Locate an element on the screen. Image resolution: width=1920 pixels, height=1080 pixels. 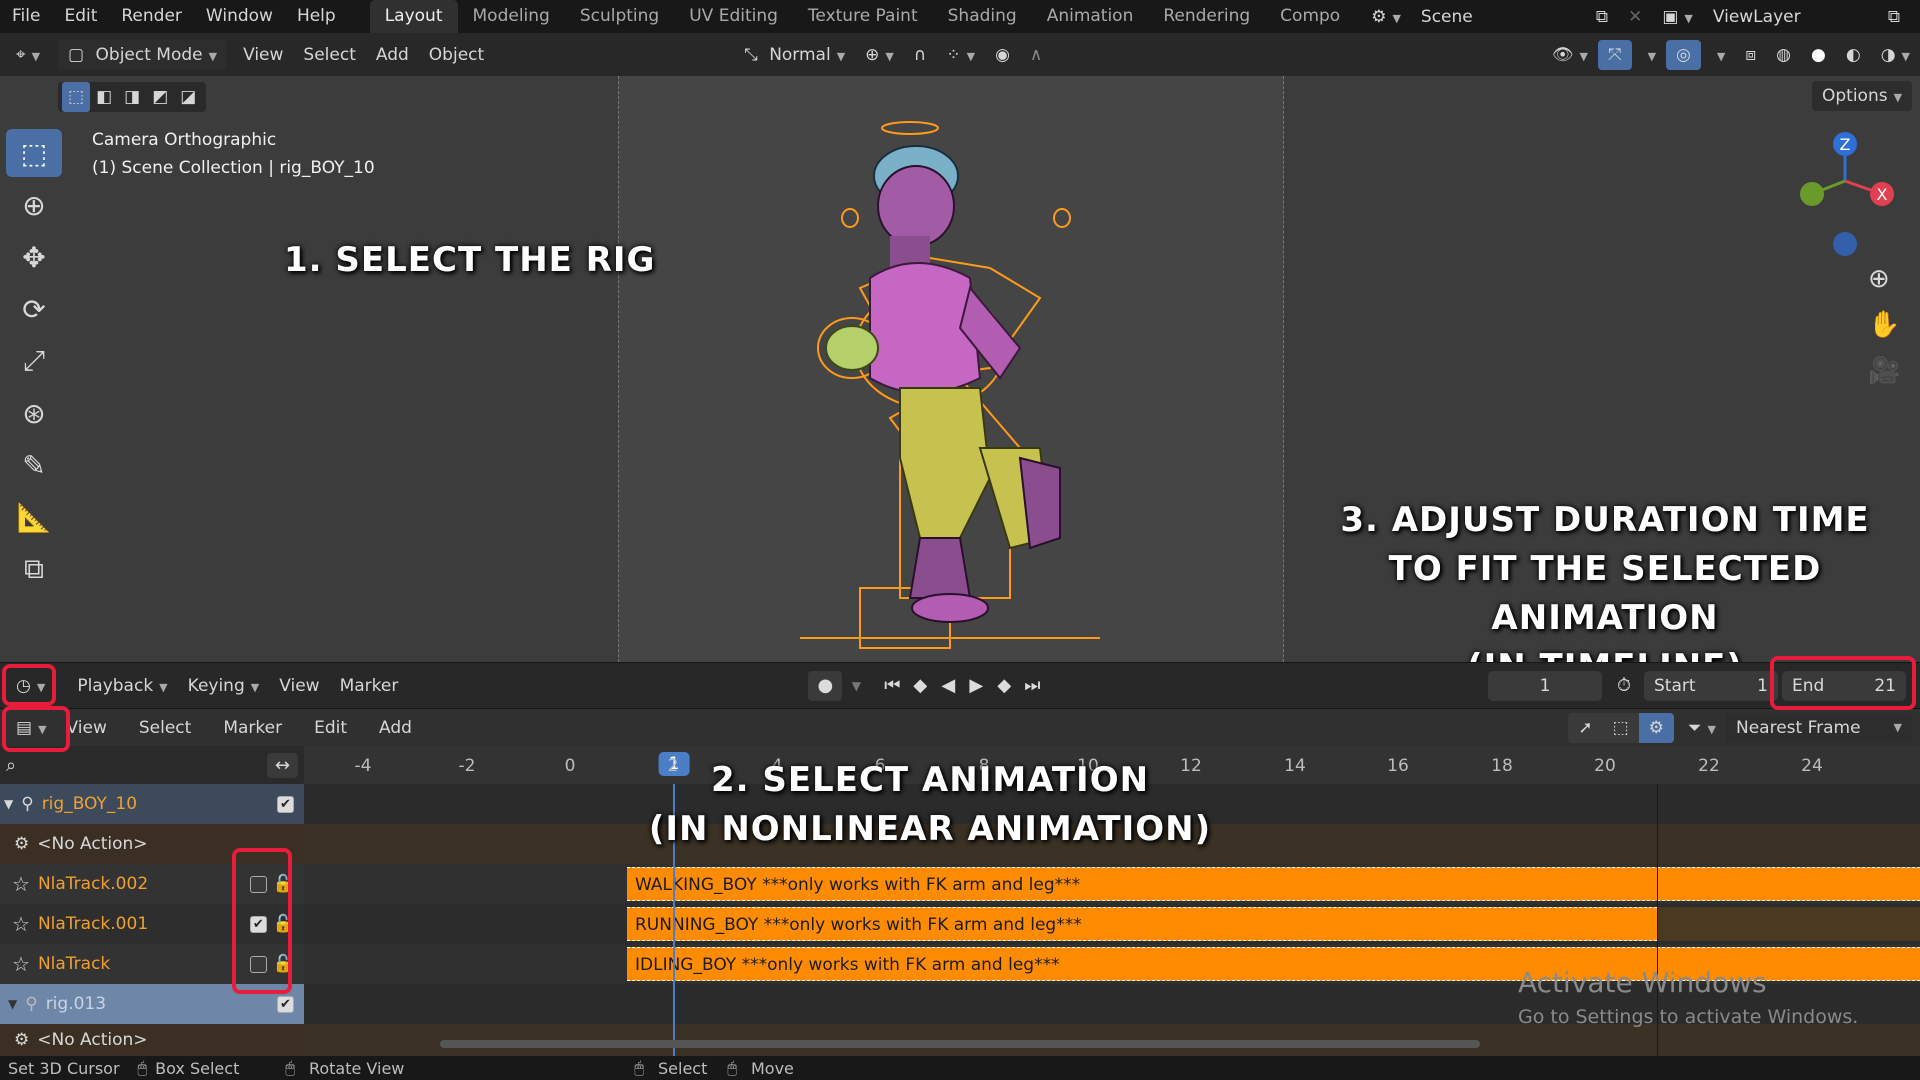
select-new-icon: ⬚ is located at coordinates (76, 97).